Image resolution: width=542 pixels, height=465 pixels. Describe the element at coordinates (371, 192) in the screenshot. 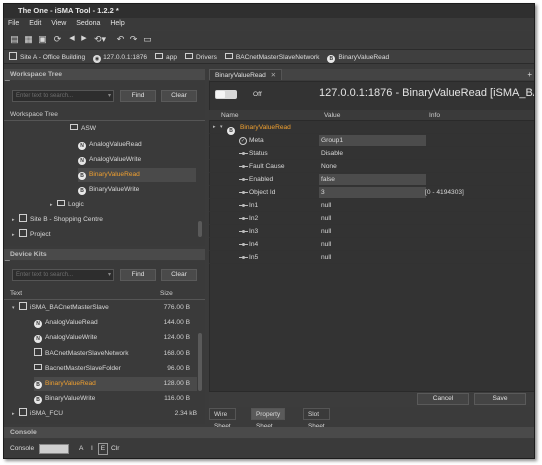

I see `property-row-object-id: Object Id 3 [0 - 4194303]` at that location.